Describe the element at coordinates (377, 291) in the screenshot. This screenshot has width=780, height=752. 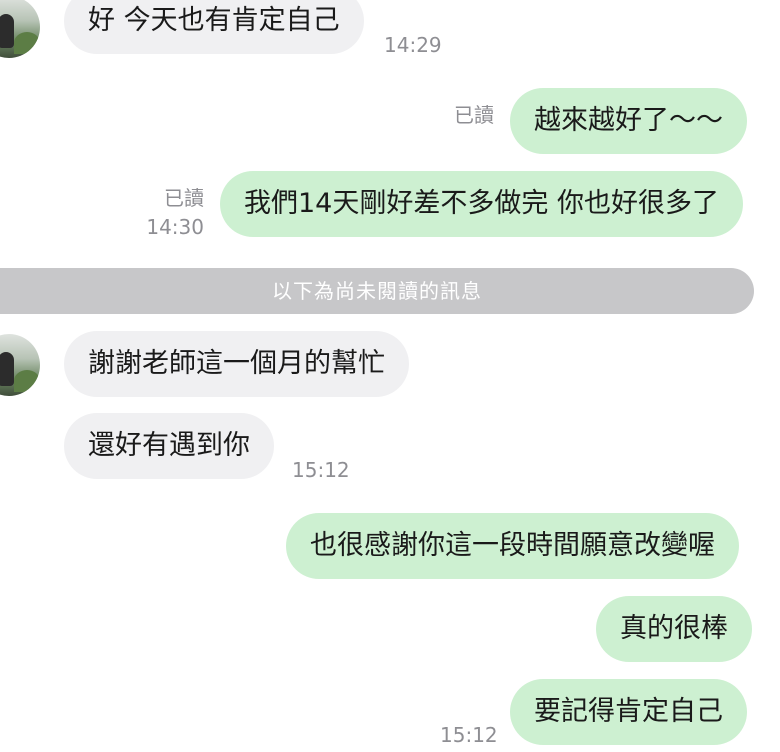
I see `unread-messages-divider: 以下為尚未閱讀的訊息` at that location.